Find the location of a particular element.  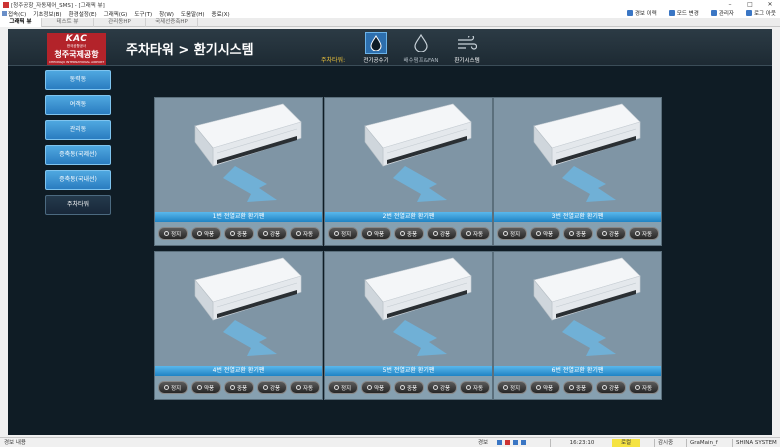

logout-button: 로그 아웃 is located at coordinates (761, 13).